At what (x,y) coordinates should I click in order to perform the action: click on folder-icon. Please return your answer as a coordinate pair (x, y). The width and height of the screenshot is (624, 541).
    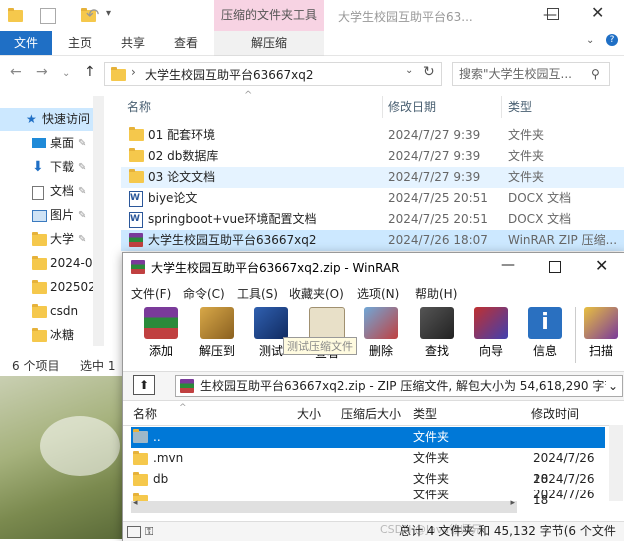
    Looking at the image, I should click on (140, 479).